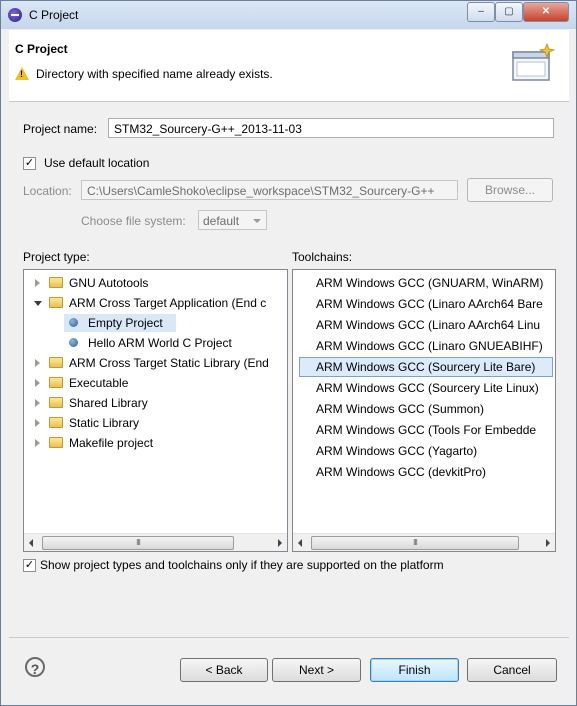  What do you see at coordinates (97, 163) in the screenshot?
I see `use-default-location-label: Use default location` at bounding box center [97, 163].